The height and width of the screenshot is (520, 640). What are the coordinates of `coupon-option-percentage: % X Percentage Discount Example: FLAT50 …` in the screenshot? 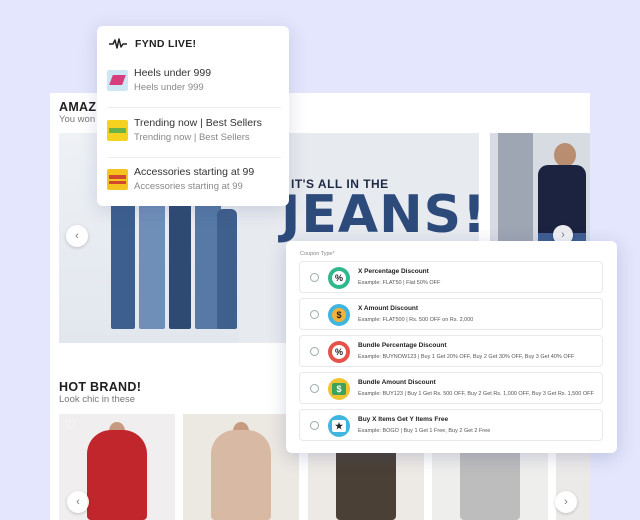 It's located at (451, 277).